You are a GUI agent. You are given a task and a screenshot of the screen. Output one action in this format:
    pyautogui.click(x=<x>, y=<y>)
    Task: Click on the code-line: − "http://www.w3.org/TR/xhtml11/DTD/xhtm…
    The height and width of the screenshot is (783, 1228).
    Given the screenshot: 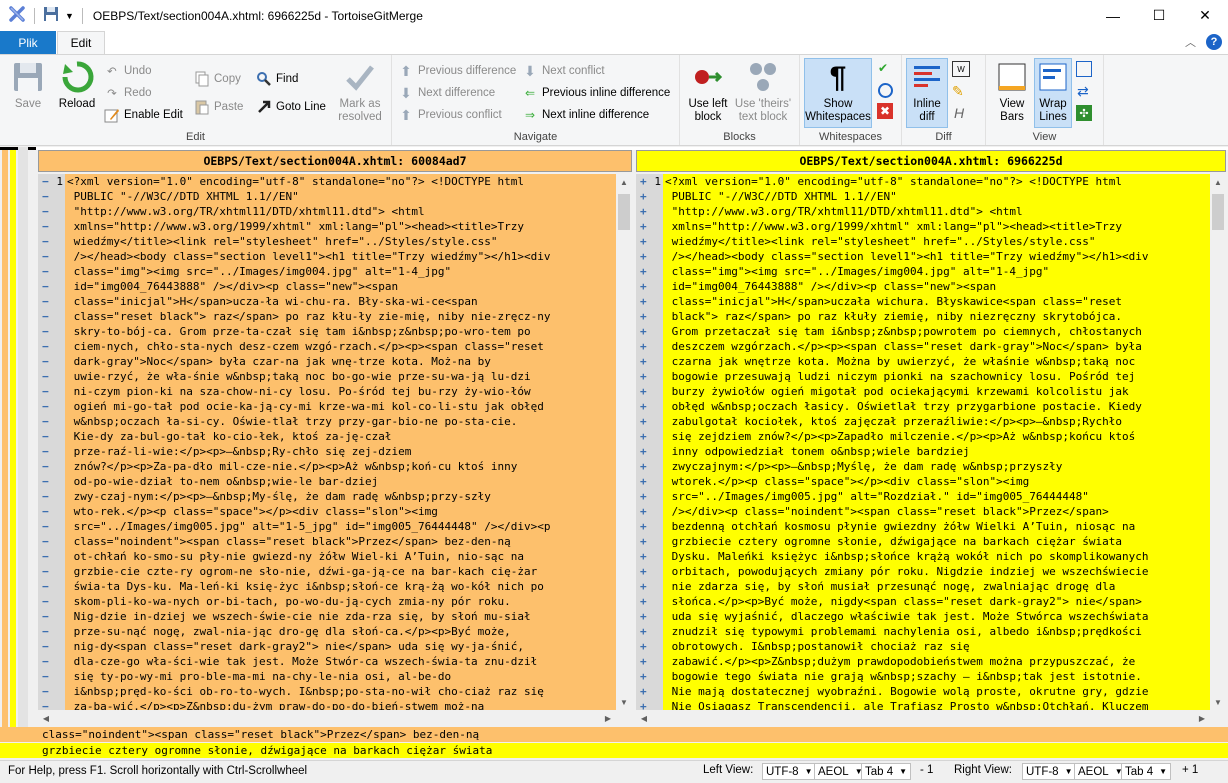 What is the action you would take?
    pyautogui.click(x=327, y=211)
    